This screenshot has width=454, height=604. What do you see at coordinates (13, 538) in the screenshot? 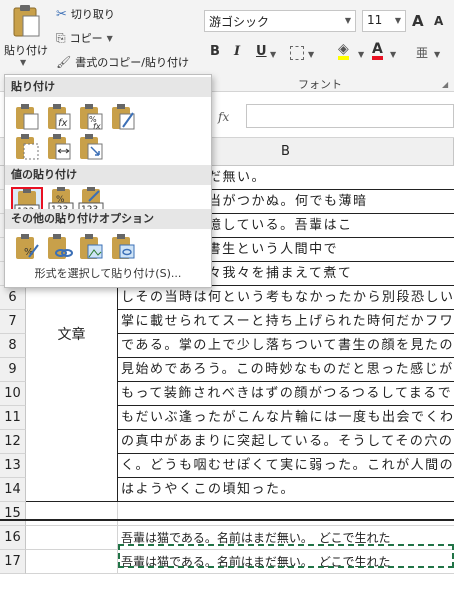
I see `row-header: 16` at bounding box center [13, 538].